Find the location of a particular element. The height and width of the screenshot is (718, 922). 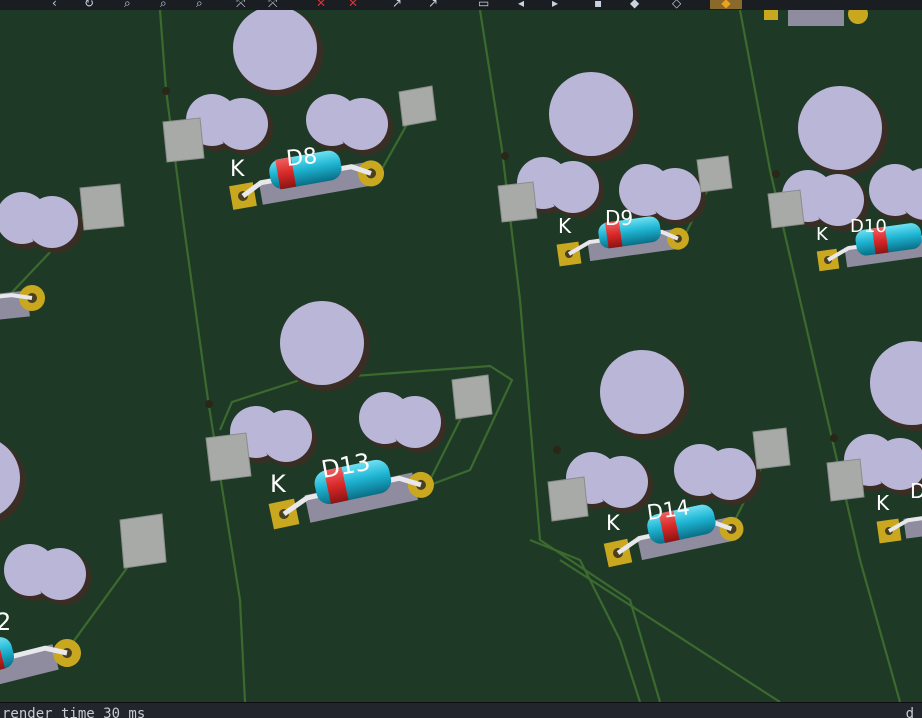

zoom-fit-icon: ⌕ is located at coordinates (199, 4).